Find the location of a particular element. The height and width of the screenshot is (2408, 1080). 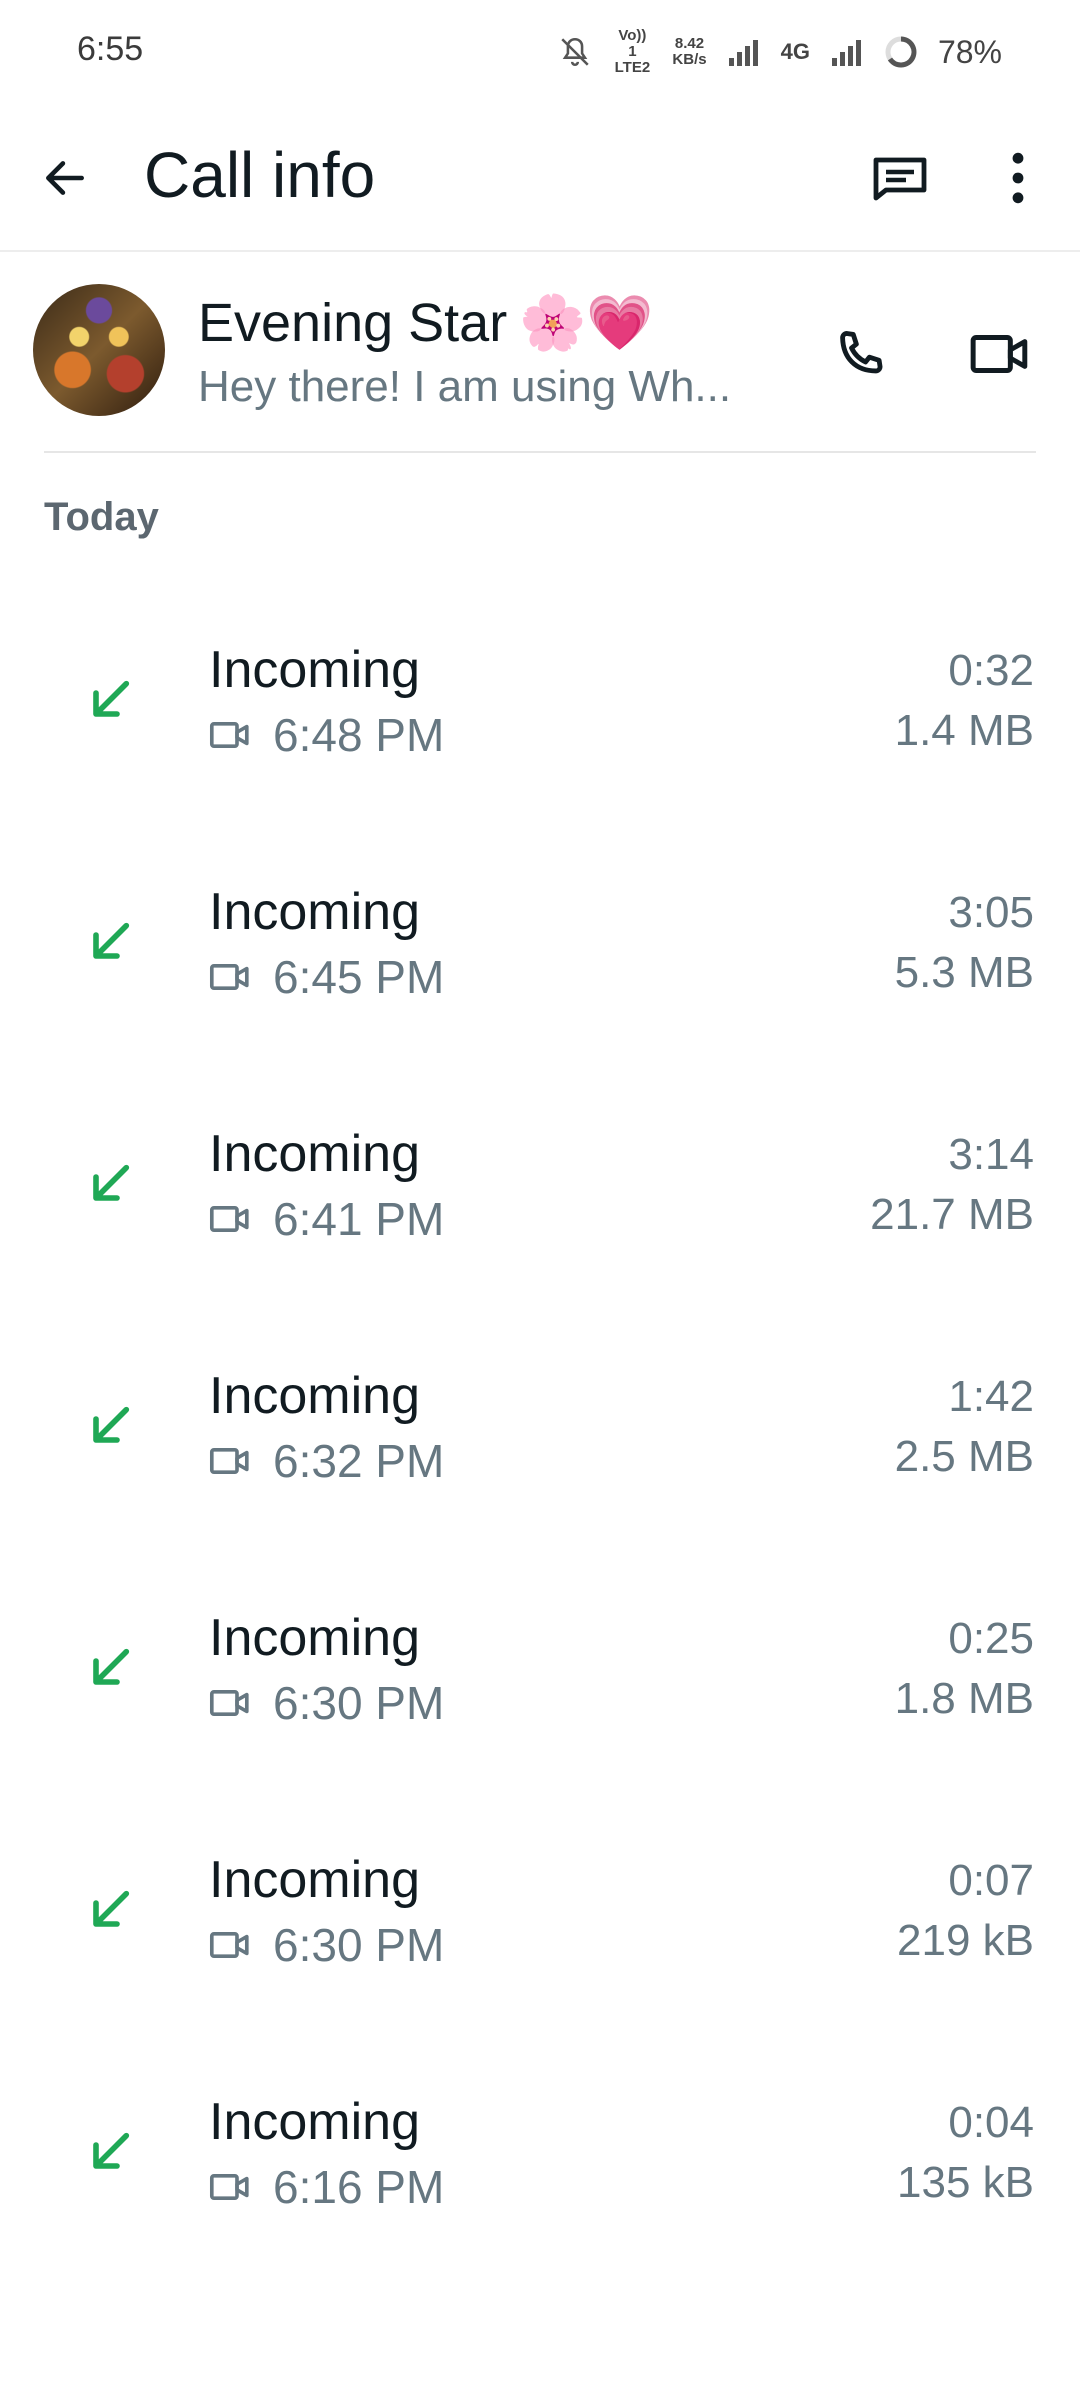

call-data-size: 1.8 MB is located at coordinates (964, 1698).